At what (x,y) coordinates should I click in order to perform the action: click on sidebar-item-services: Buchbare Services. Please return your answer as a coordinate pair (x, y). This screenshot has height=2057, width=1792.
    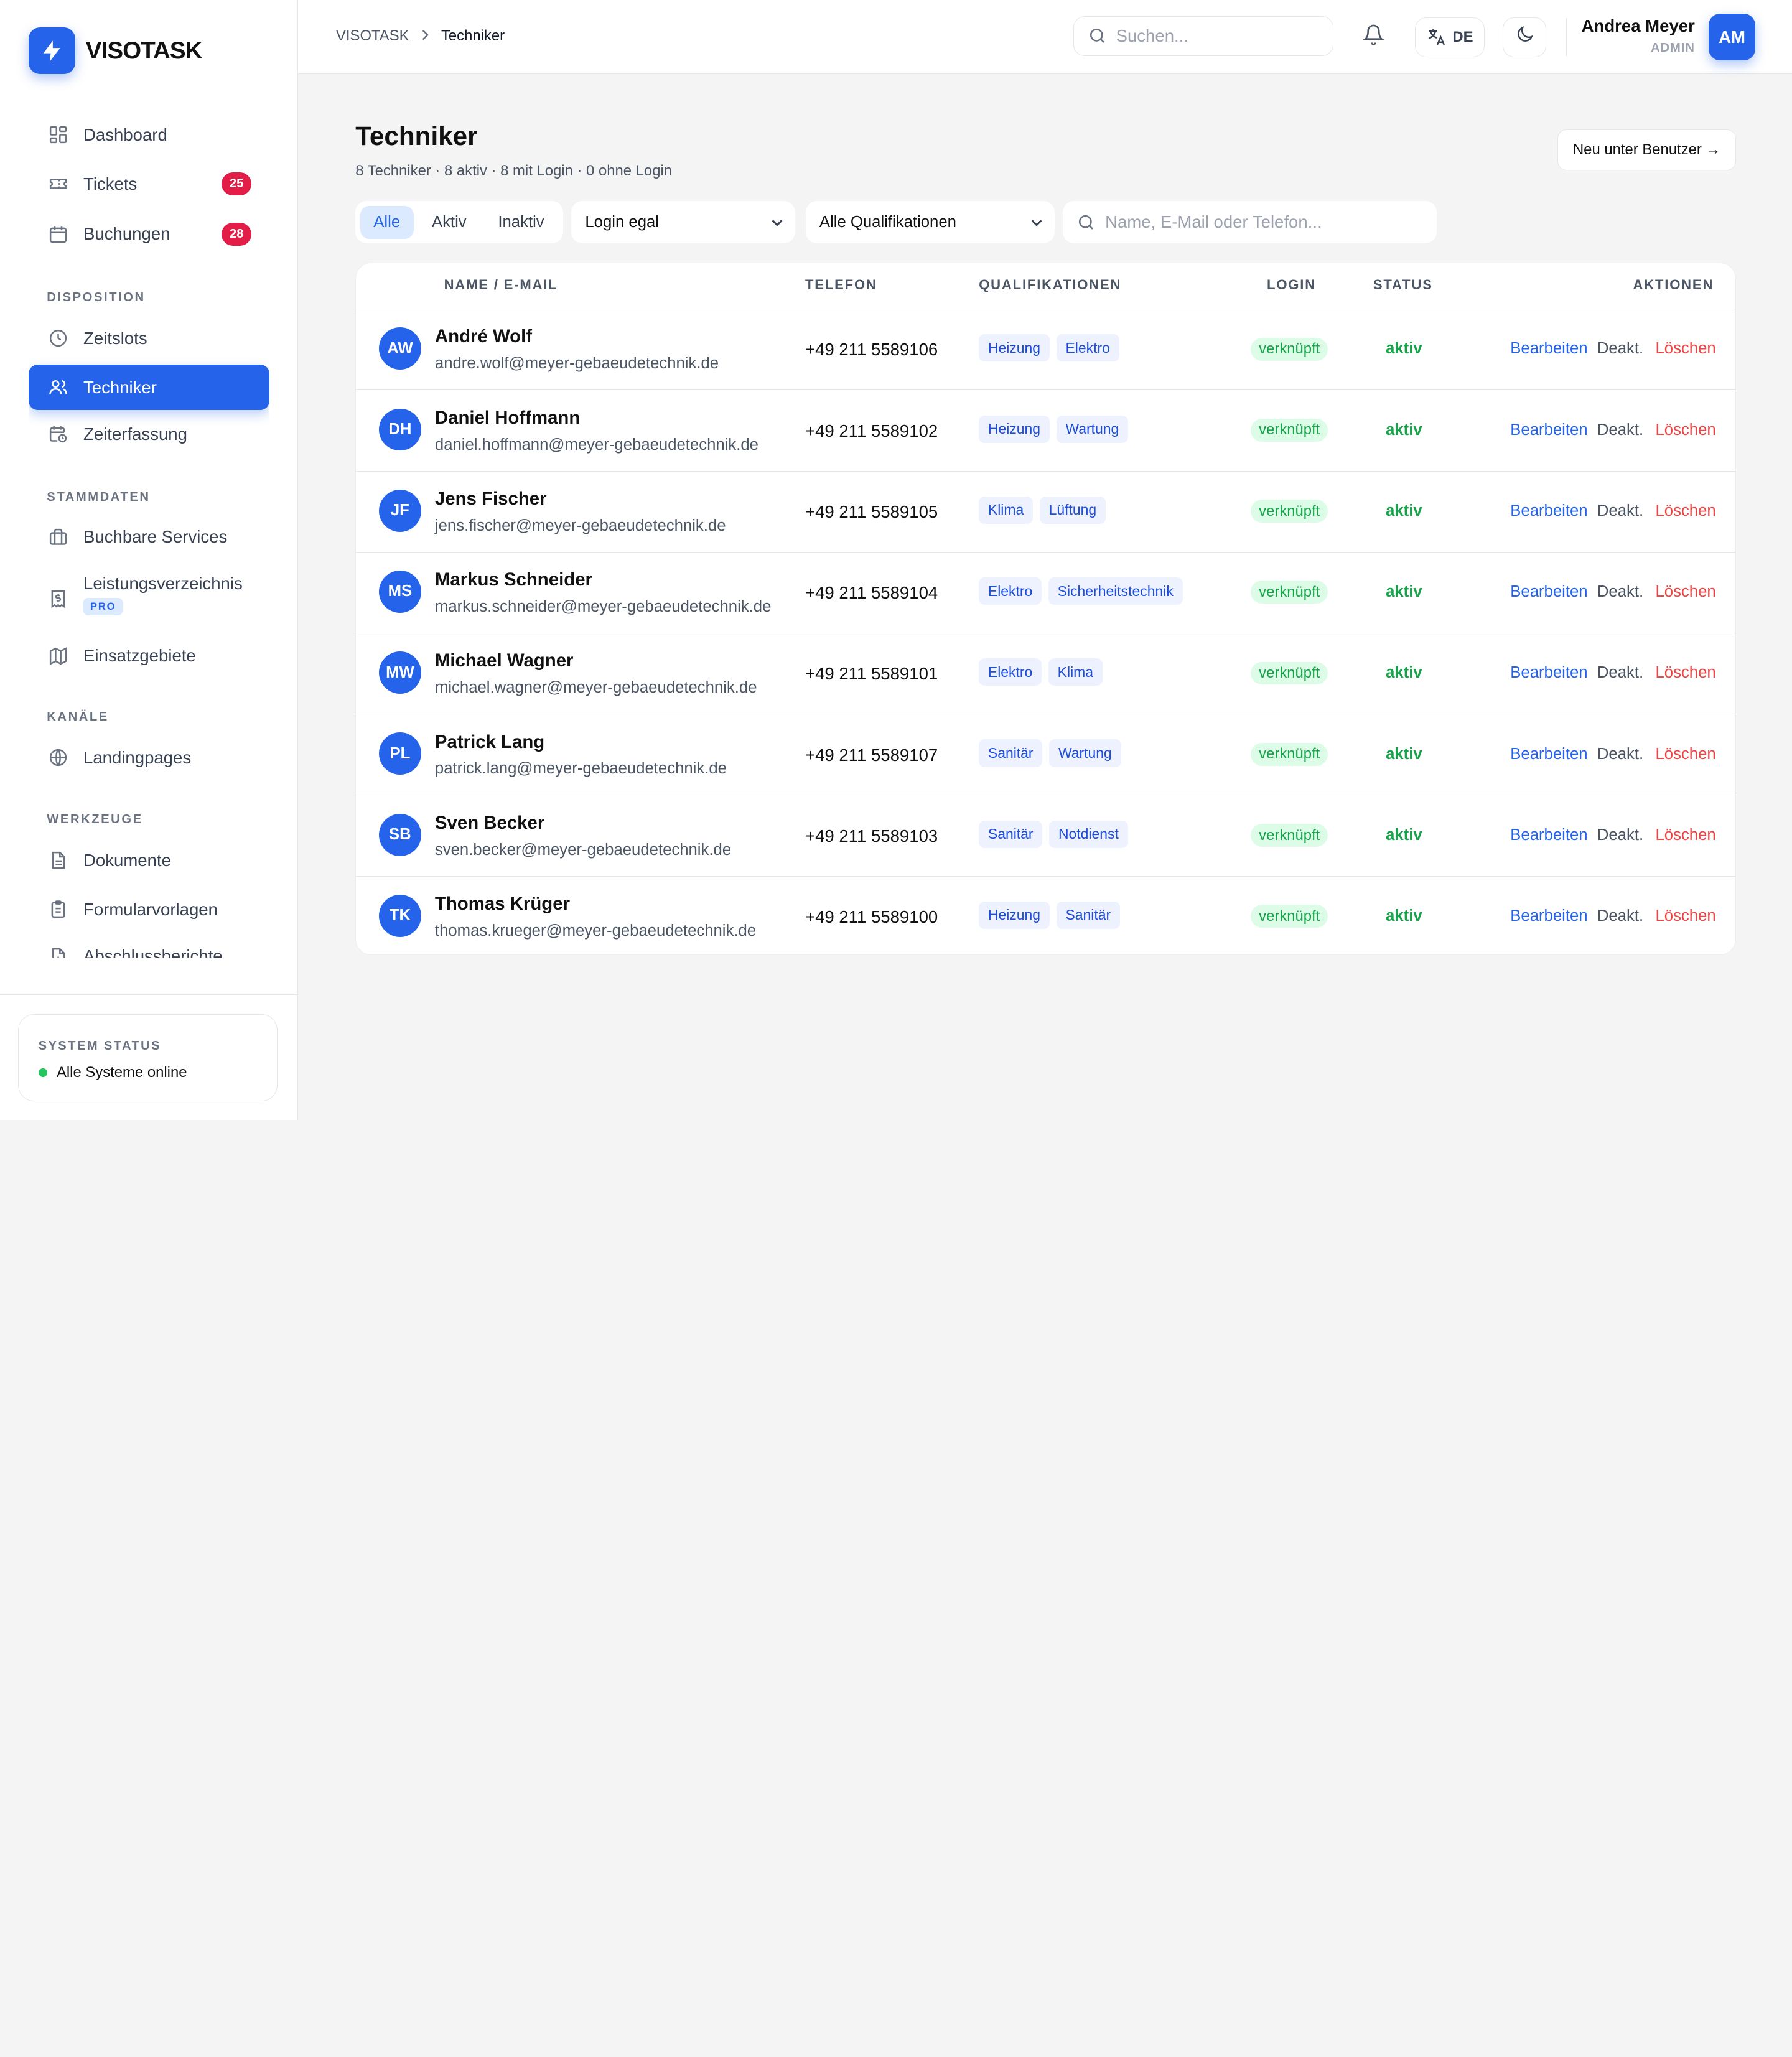
    Looking at the image, I should click on (149, 537).